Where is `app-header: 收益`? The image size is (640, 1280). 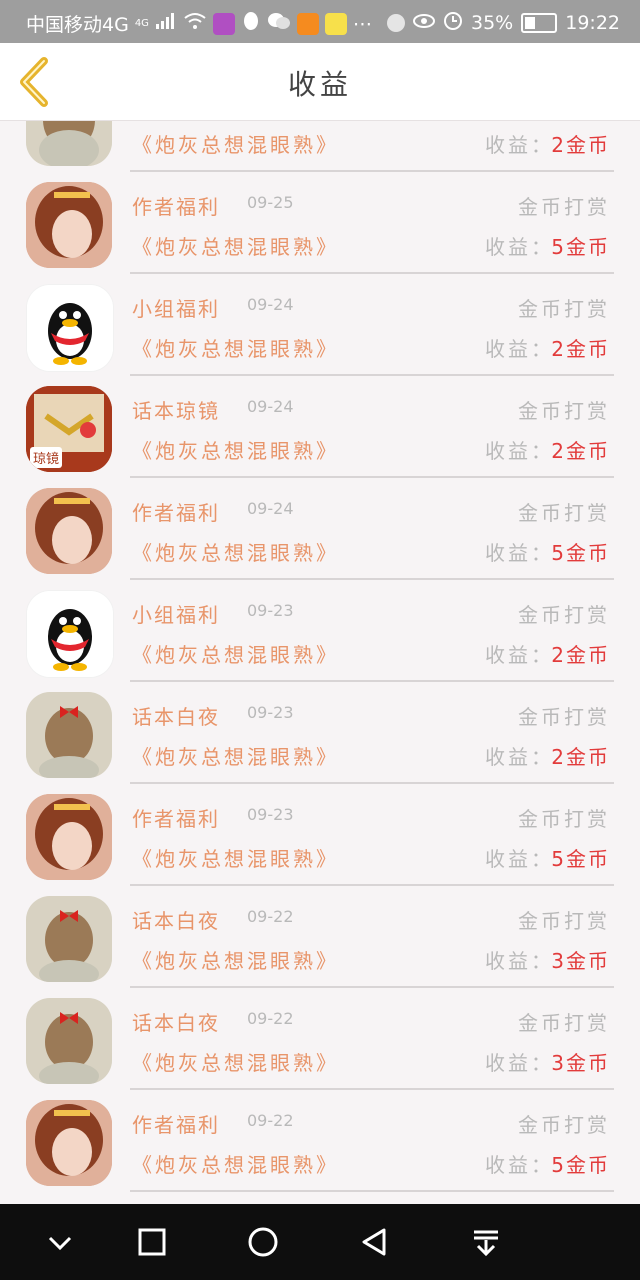
app-header: 收益 is located at coordinates (320, 82).